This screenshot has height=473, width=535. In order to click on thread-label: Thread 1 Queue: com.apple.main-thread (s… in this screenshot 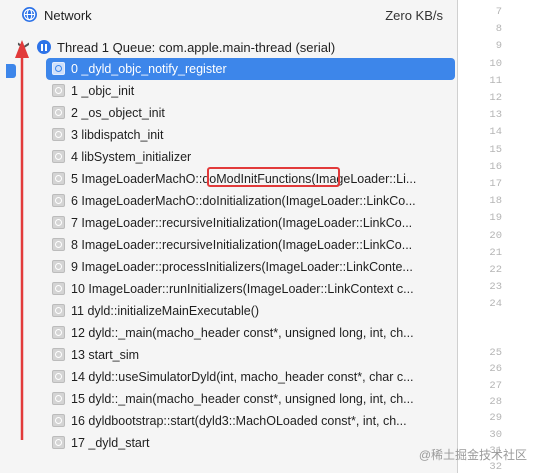, I will do `click(196, 47)`.